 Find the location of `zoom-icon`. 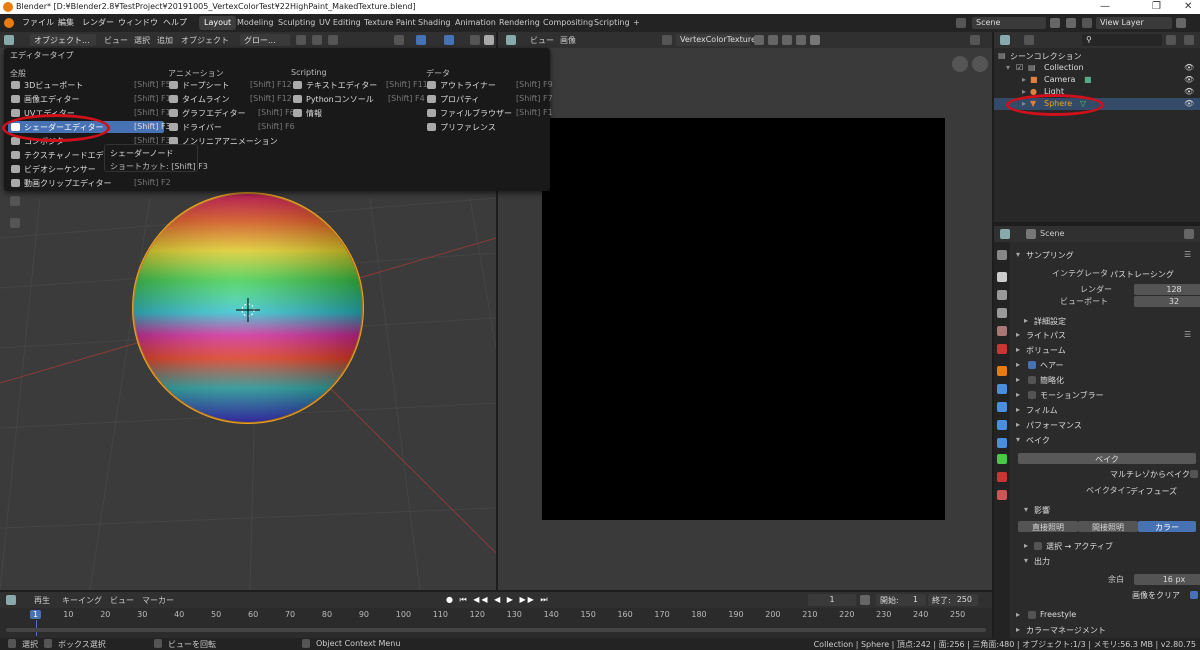

zoom-icon is located at coordinates (980, 64).